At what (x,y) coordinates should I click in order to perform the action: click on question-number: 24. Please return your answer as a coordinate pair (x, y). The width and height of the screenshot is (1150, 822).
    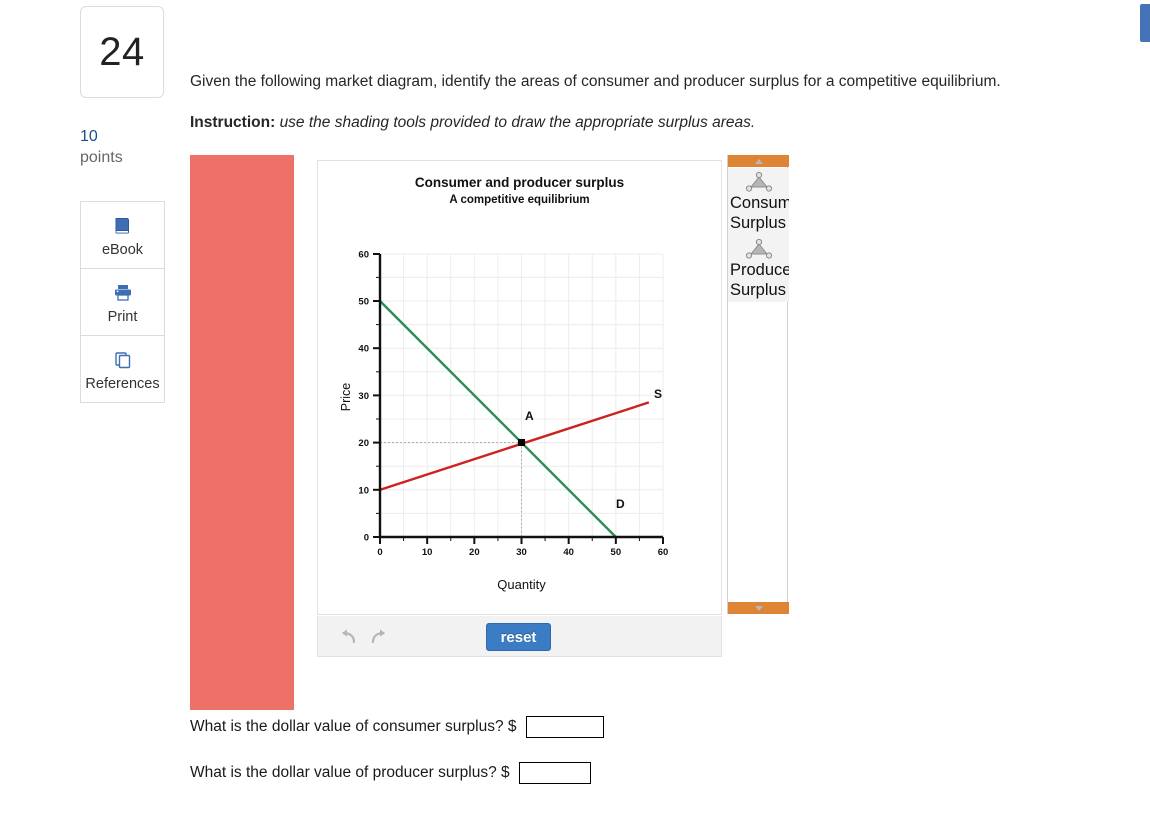
    Looking at the image, I should click on (122, 51).